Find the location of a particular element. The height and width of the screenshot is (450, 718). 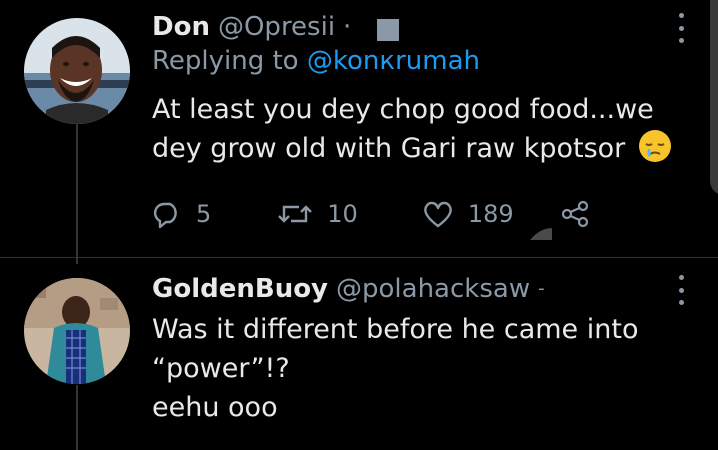

body-line: eehu ooo is located at coordinates (215, 407).